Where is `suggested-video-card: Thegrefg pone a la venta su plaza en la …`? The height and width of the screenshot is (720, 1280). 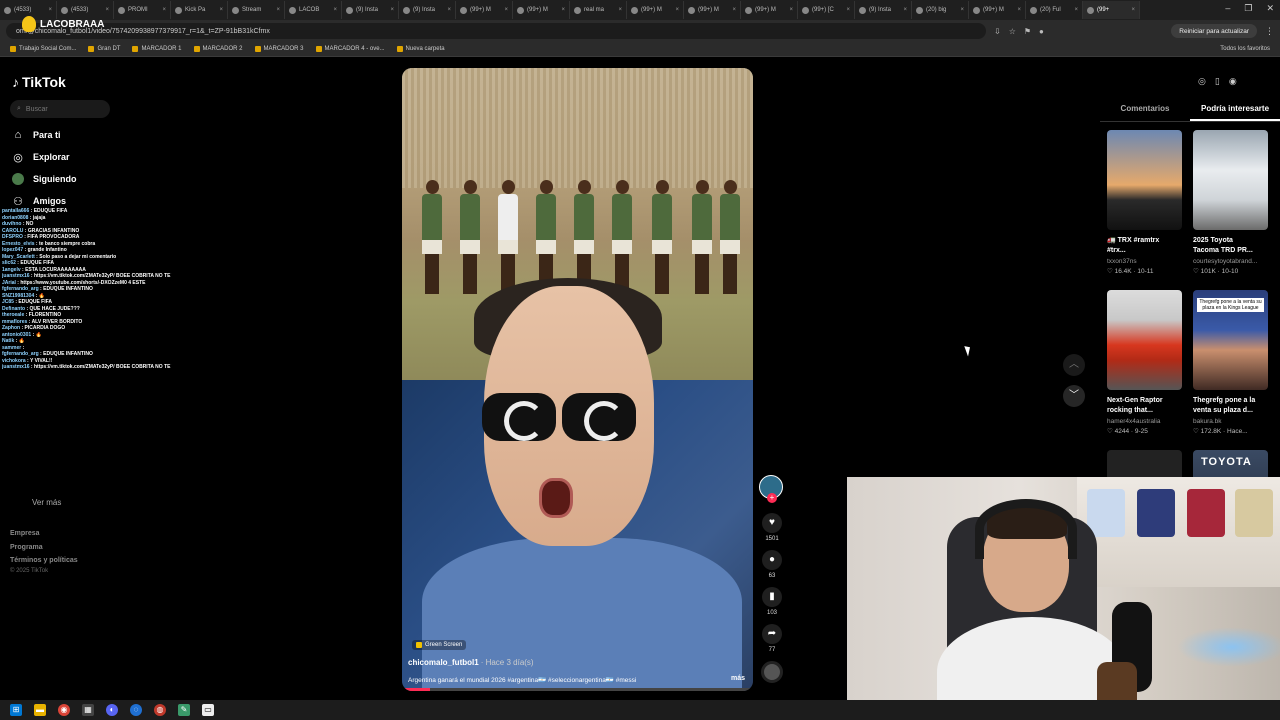 suggested-video-card: Thegrefg pone a la venta su plaza en la … is located at coordinates (1231, 362).